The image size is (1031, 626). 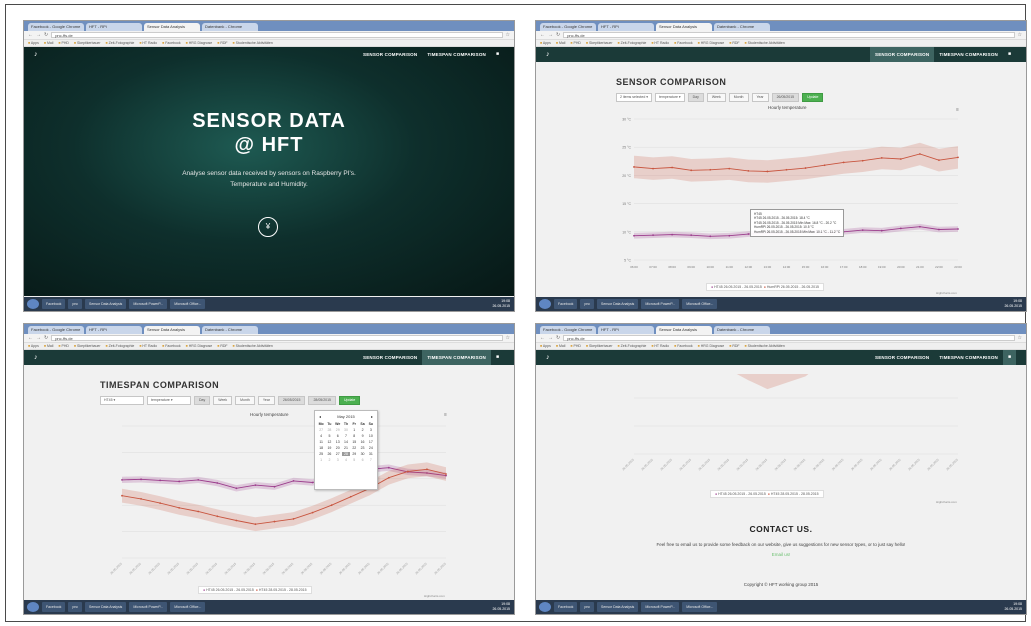 What do you see at coordinates (781, 554) in the screenshot?
I see `email-link: Email us!` at bounding box center [781, 554].